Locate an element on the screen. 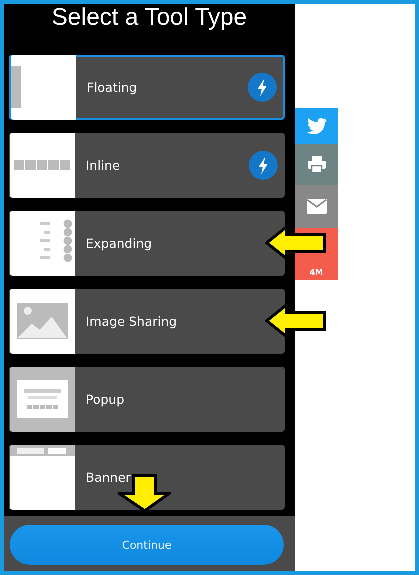  tool-label: Expanding is located at coordinates (120, 243).